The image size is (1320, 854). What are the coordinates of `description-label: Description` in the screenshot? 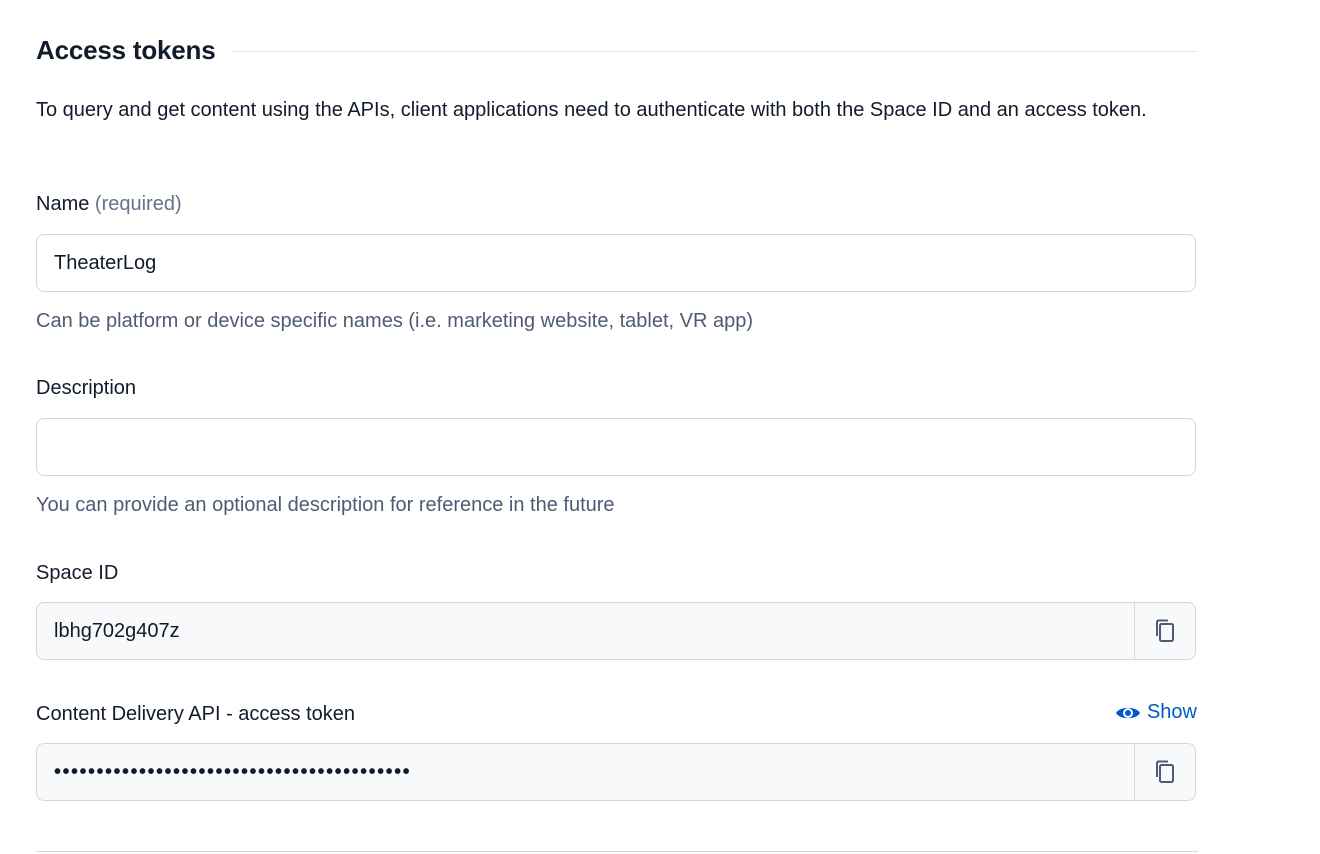 It's located at (86, 388).